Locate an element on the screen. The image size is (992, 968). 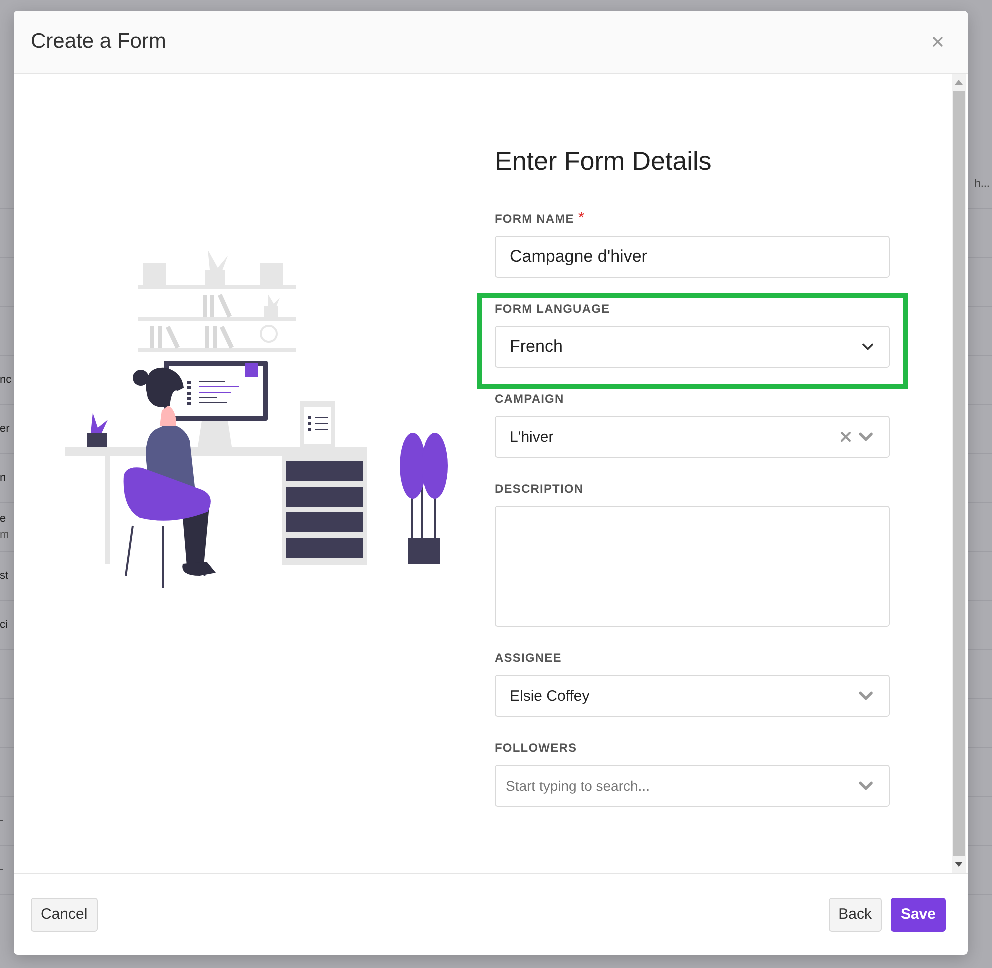
close-button is located at coordinates (938, 42).